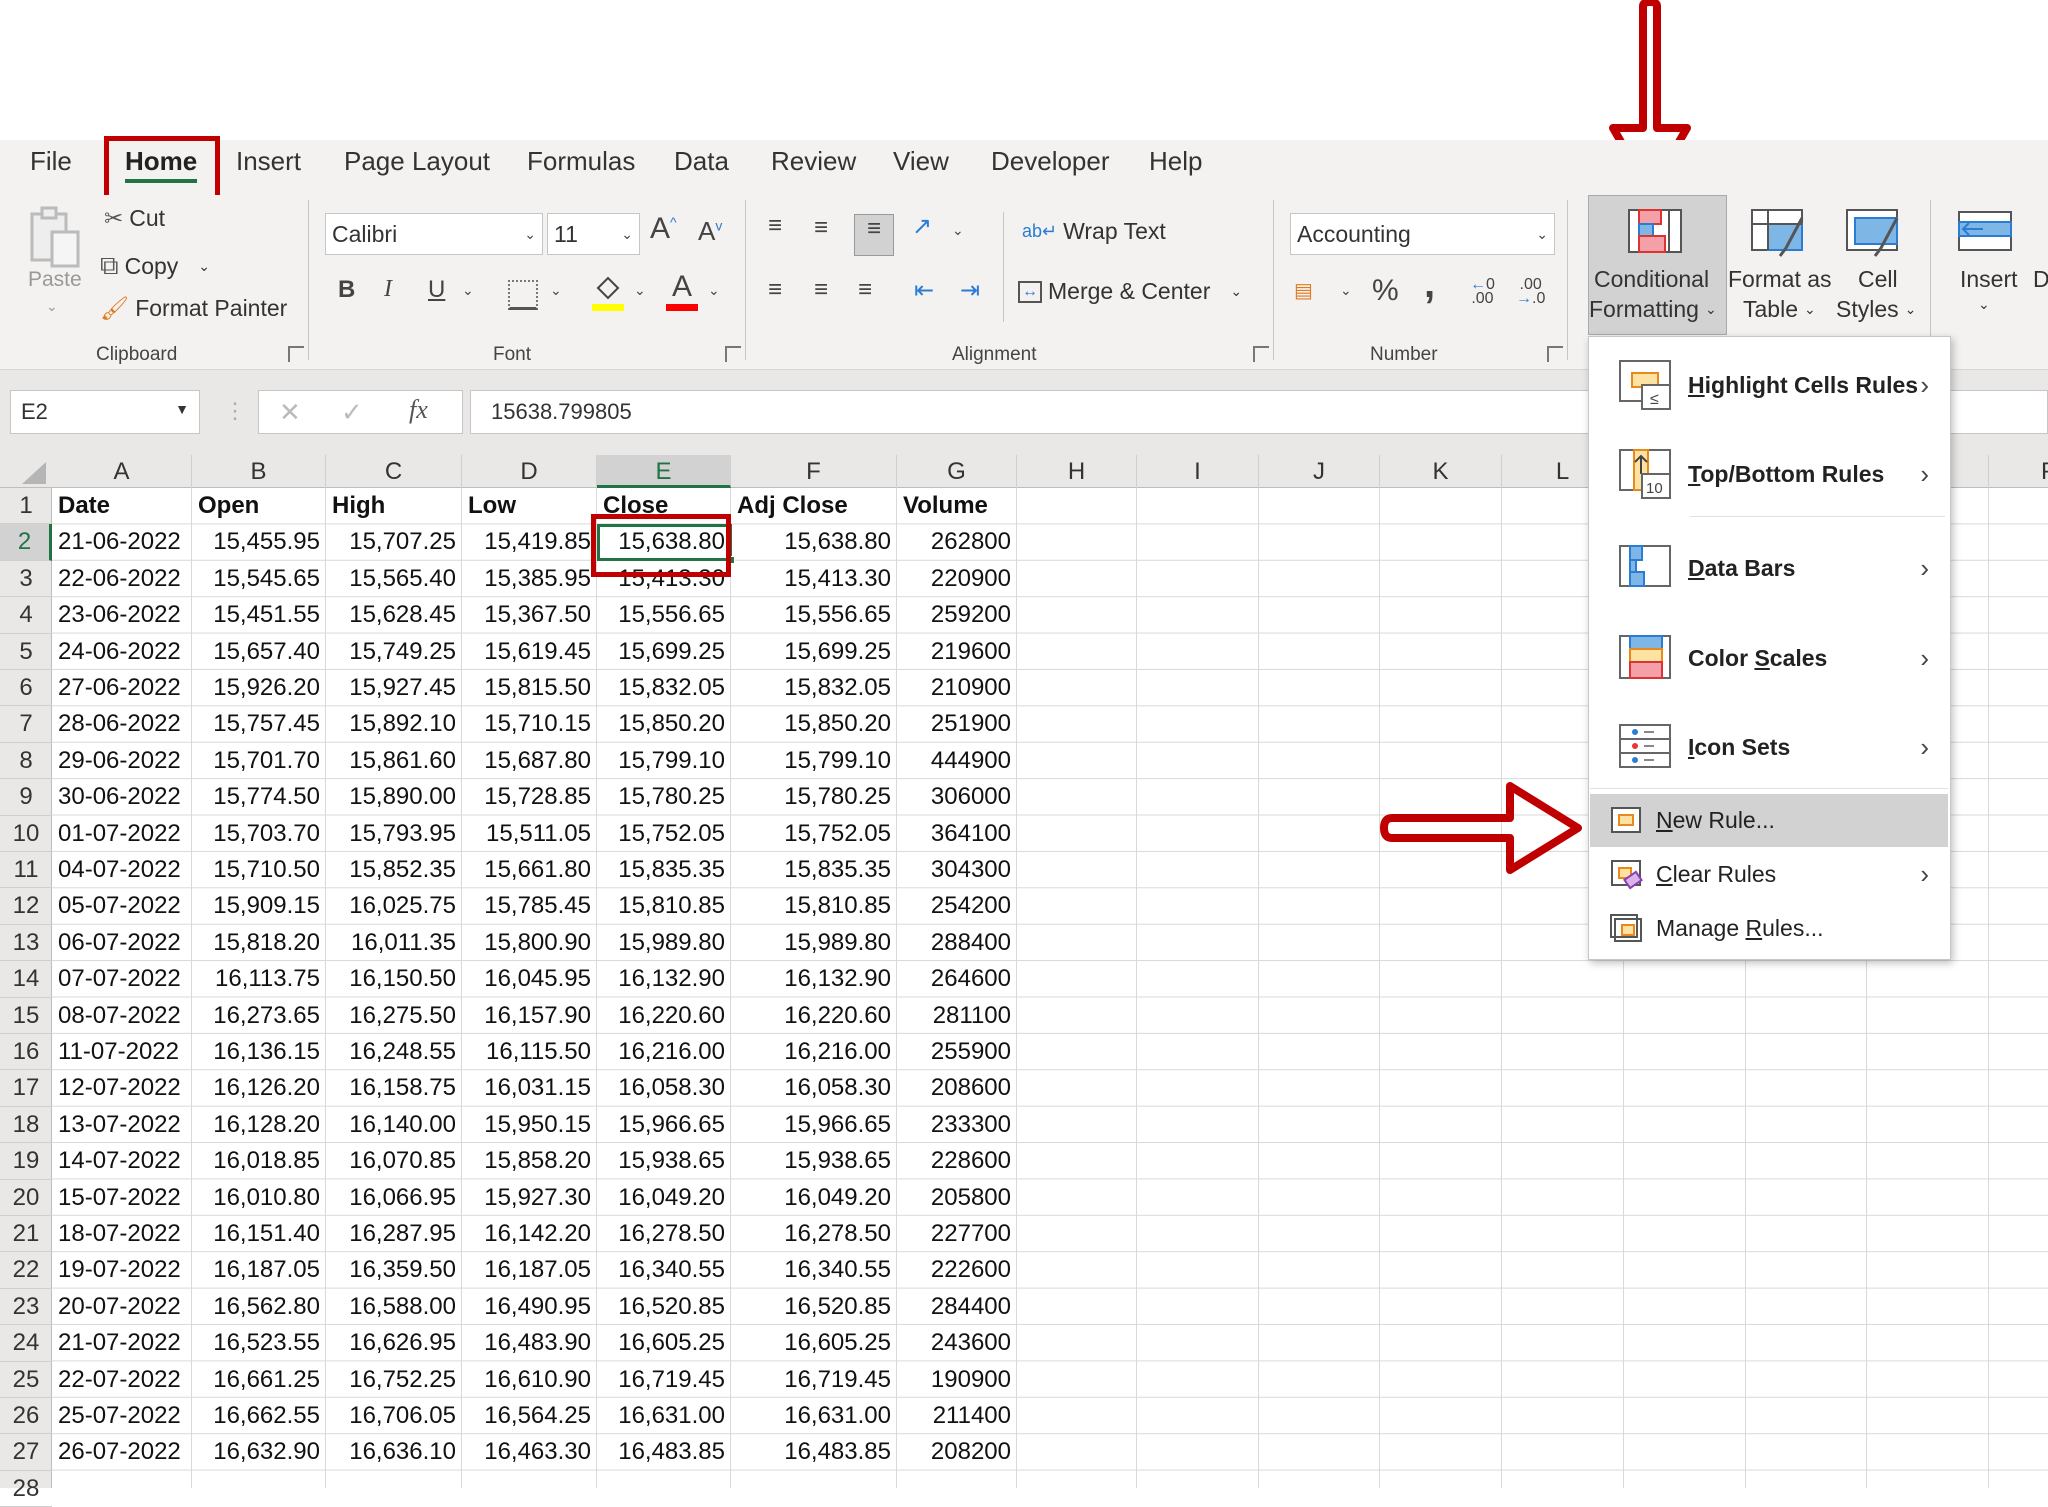  What do you see at coordinates (1989, 279) in the screenshot?
I see `insert-cells-label: Insert` at bounding box center [1989, 279].